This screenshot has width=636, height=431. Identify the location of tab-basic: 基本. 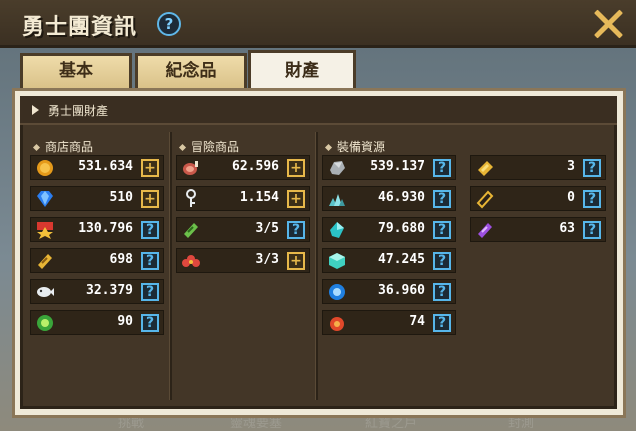
(76, 71).